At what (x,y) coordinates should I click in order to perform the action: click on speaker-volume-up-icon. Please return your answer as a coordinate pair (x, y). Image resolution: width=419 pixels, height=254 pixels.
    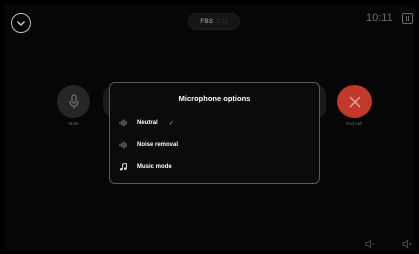
    Looking at the image, I should click on (407, 244).